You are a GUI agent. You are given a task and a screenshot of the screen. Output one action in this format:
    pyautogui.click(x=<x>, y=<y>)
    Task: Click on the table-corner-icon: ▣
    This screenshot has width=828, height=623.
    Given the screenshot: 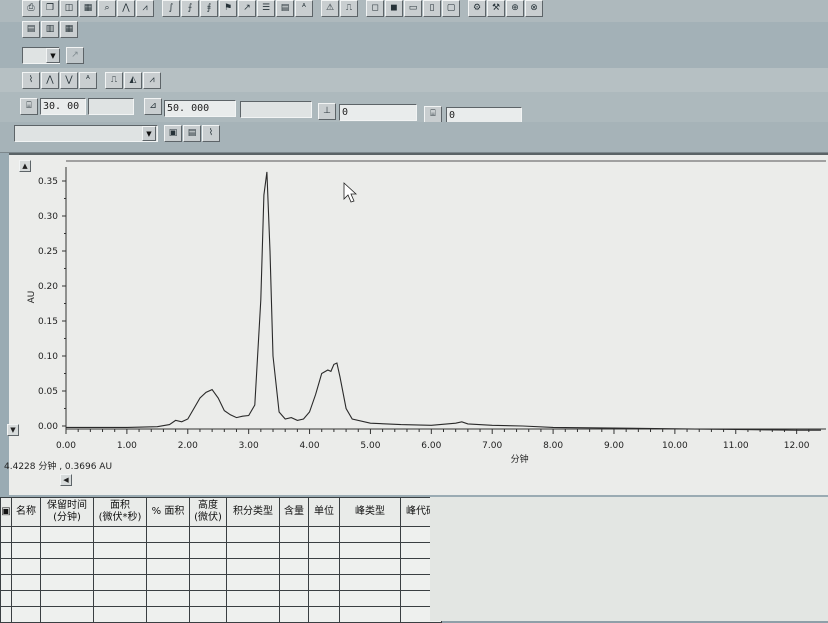 What is the action you would take?
    pyautogui.click(x=6, y=512)
    